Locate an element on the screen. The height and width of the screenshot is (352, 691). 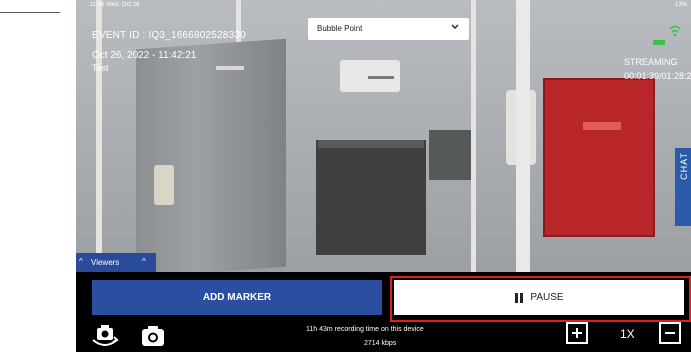
zoom-out-button is located at coordinates (670, 333).